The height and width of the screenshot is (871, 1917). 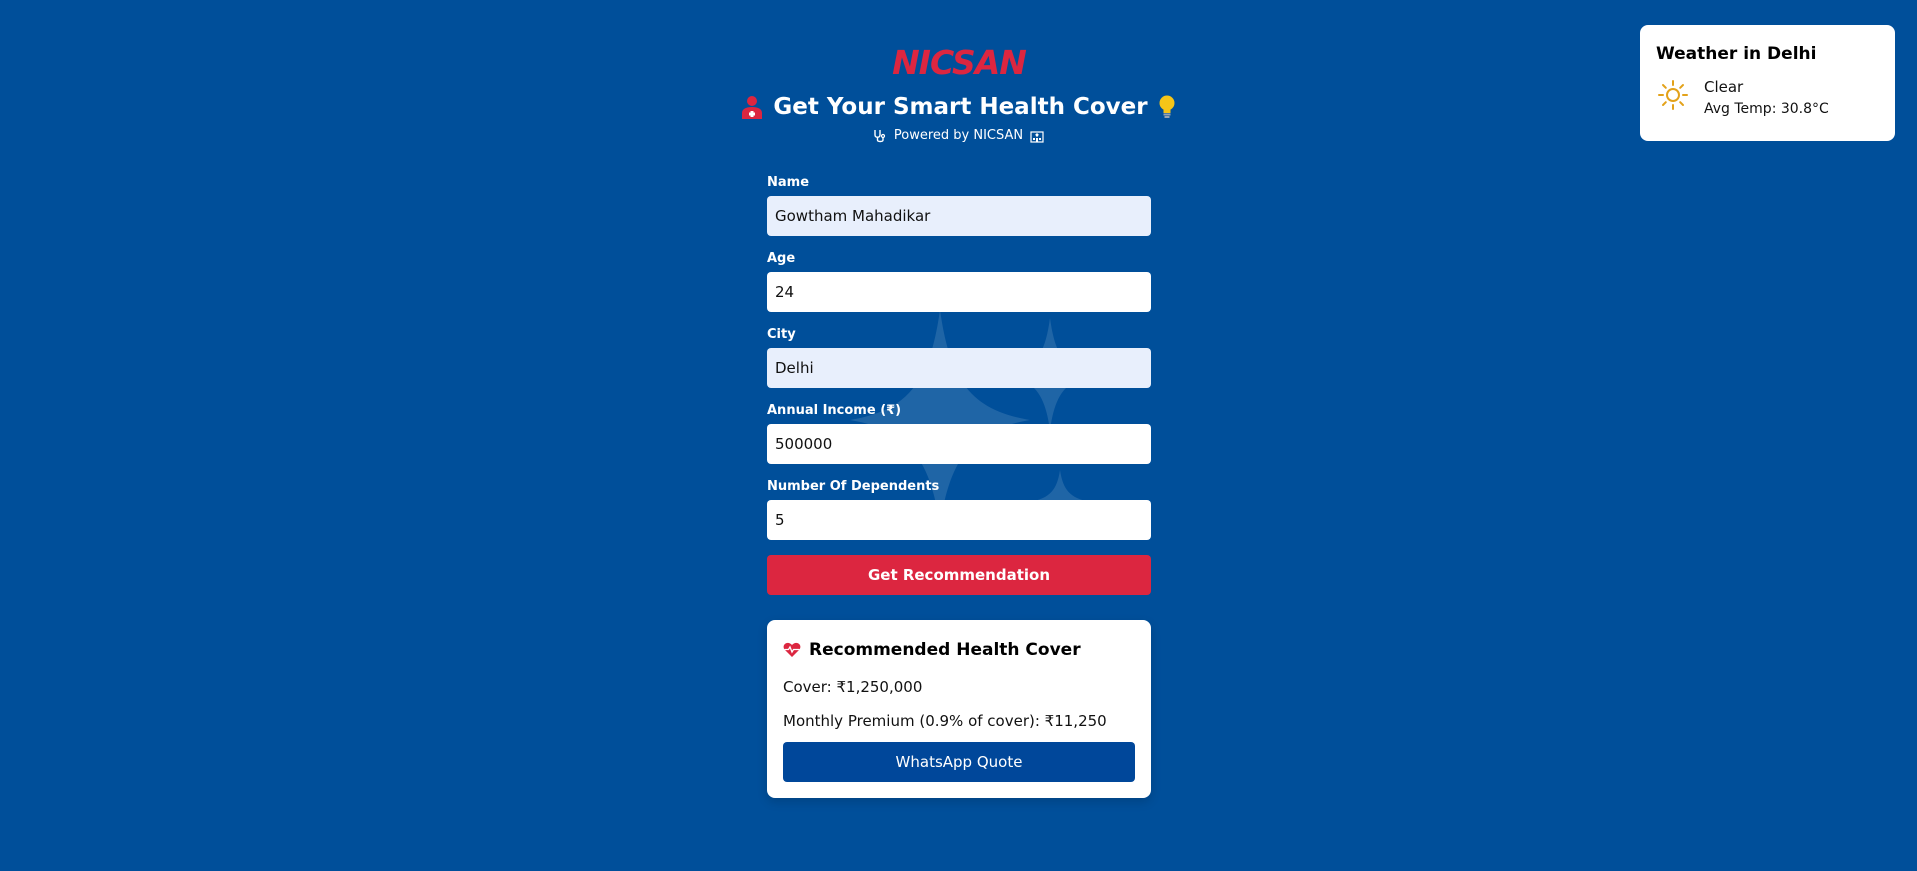 What do you see at coordinates (1037, 136) in the screenshot?
I see `hospital-icon` at bounding box center [1037, 136].